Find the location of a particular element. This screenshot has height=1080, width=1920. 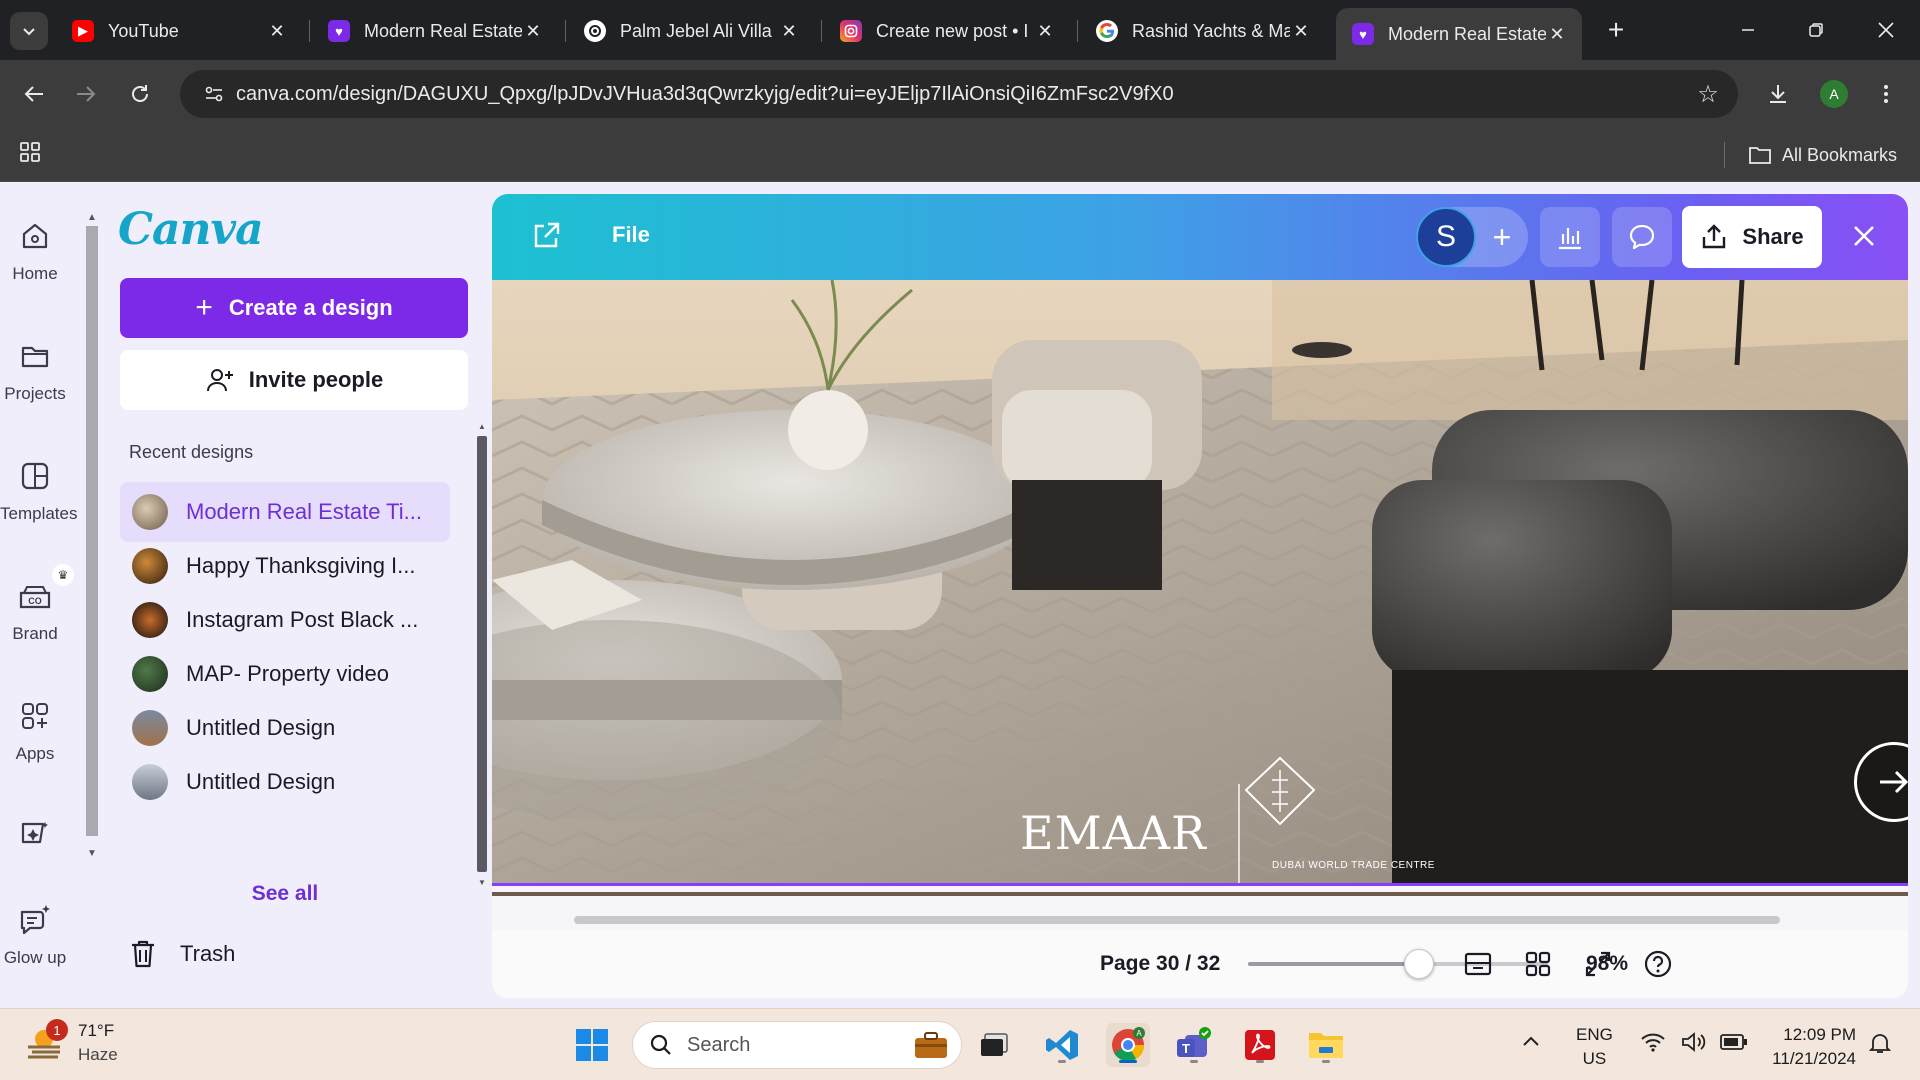

file-menu: File is located at coordinates (631, 235).